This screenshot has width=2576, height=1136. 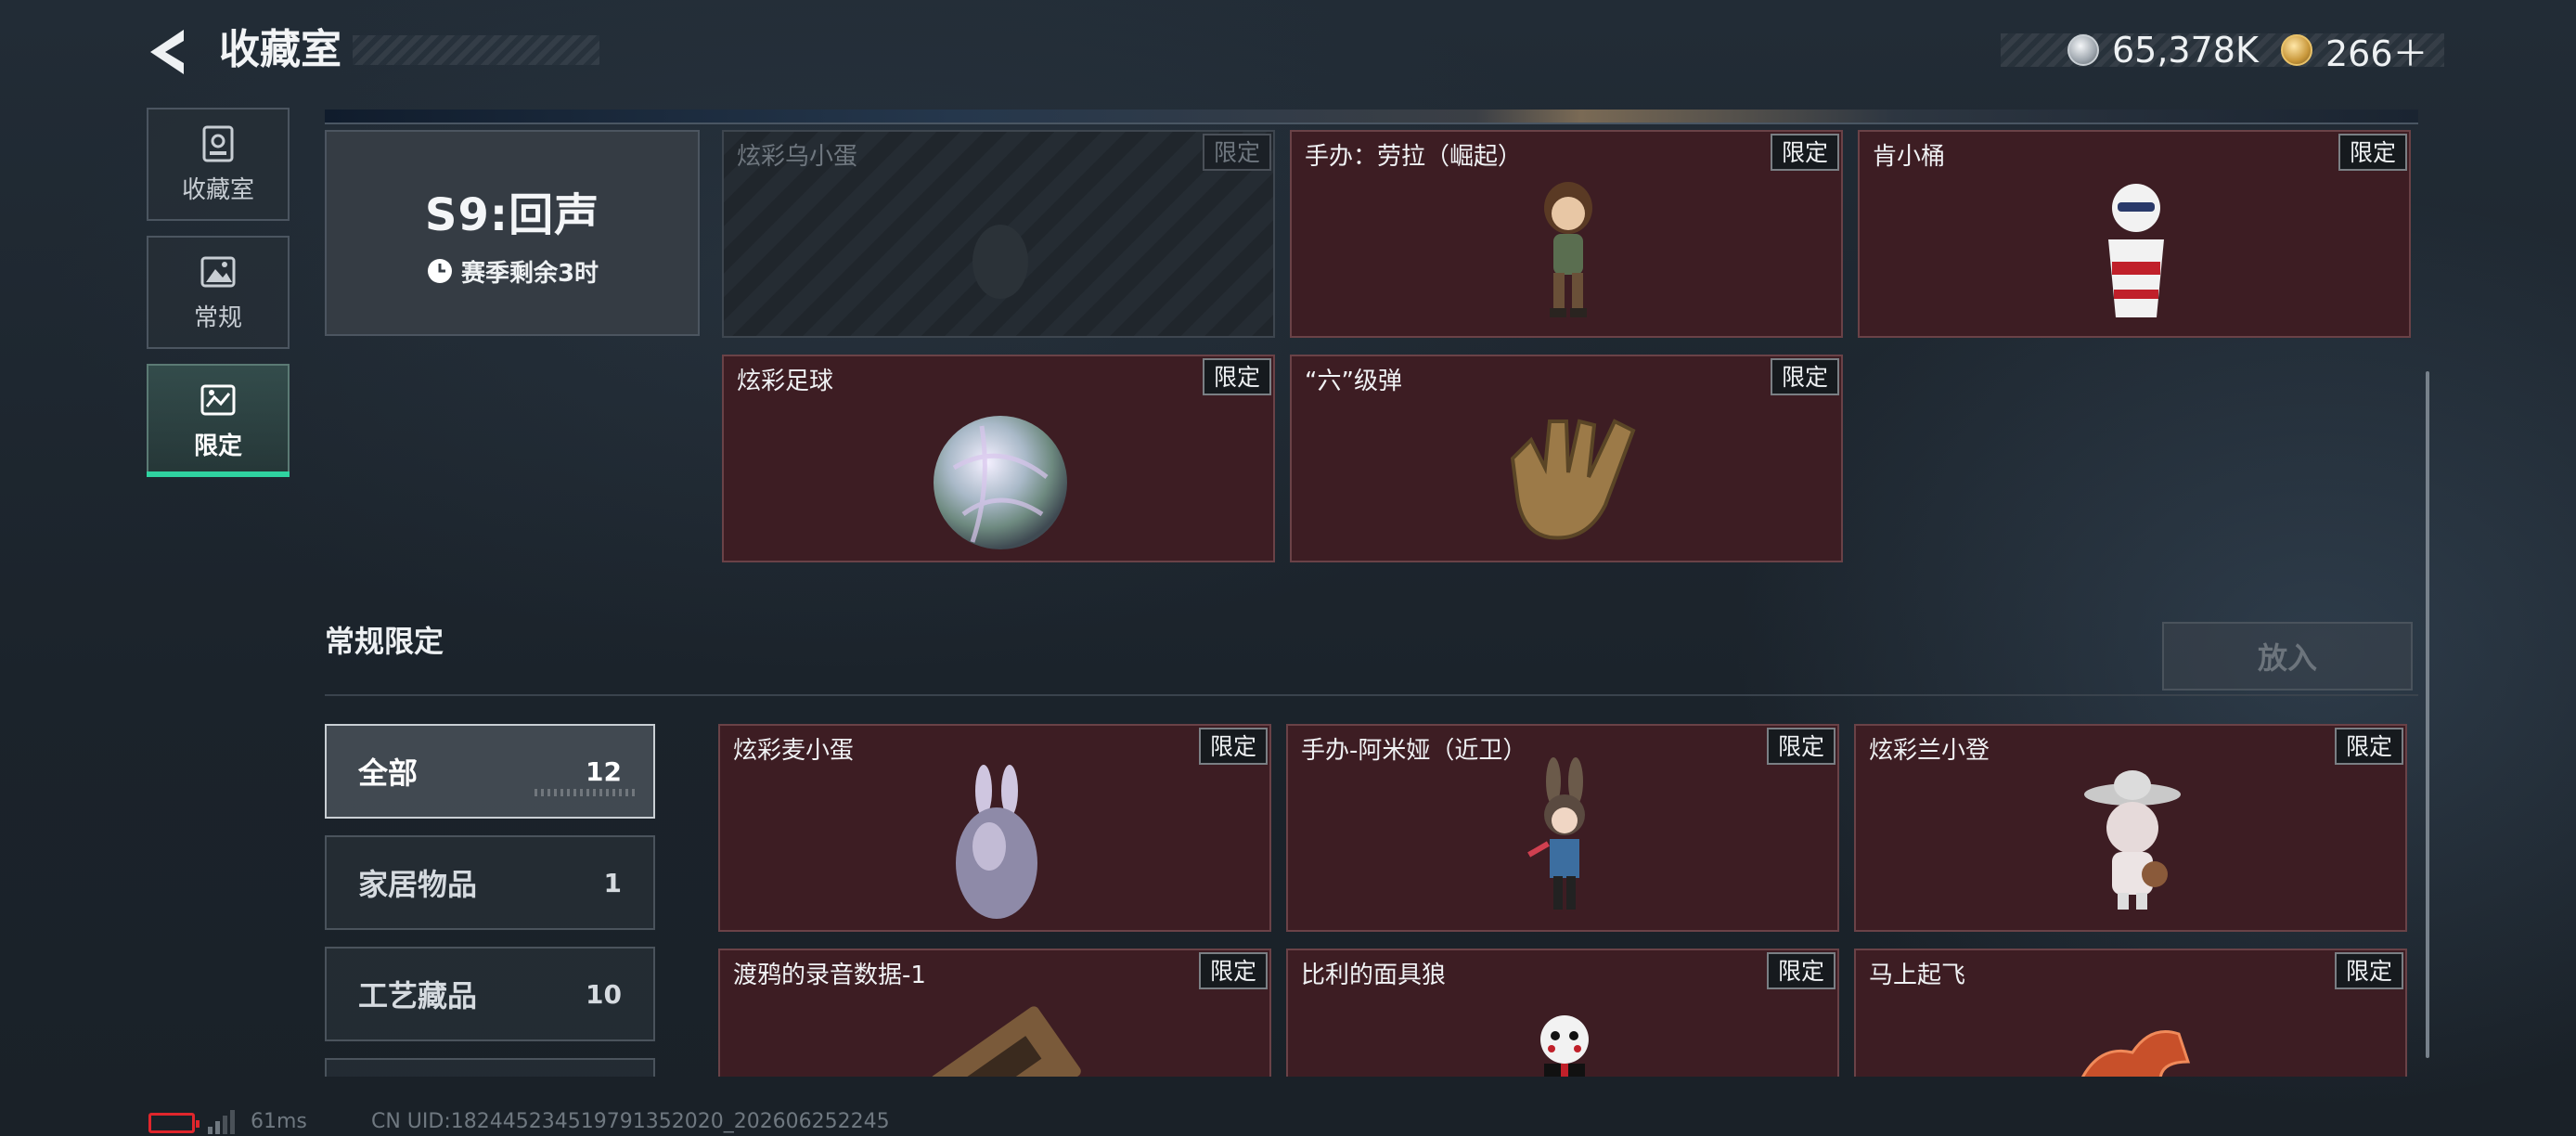 What do you see at coordinates (2376, 50) in the screenshot?
I see `gold-amount: 266＋` at bounding box center [2376, 50].